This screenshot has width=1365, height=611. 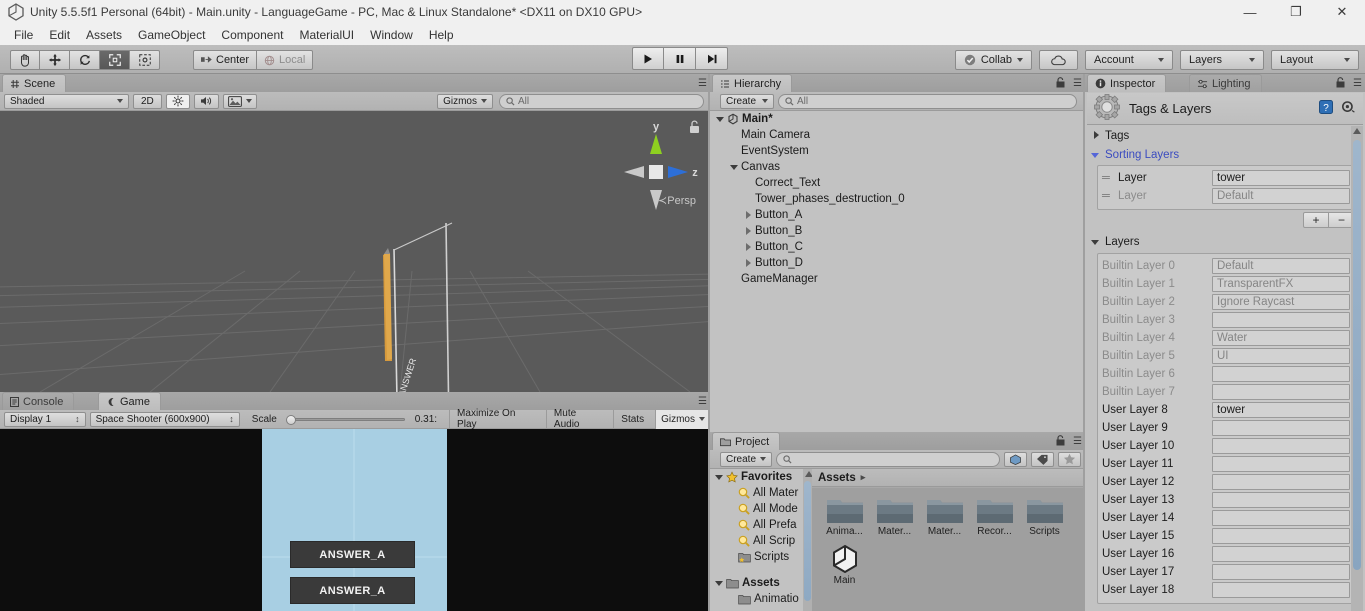 I want to click on tab-inspector: Inspector, so click(x=1127, y=83).